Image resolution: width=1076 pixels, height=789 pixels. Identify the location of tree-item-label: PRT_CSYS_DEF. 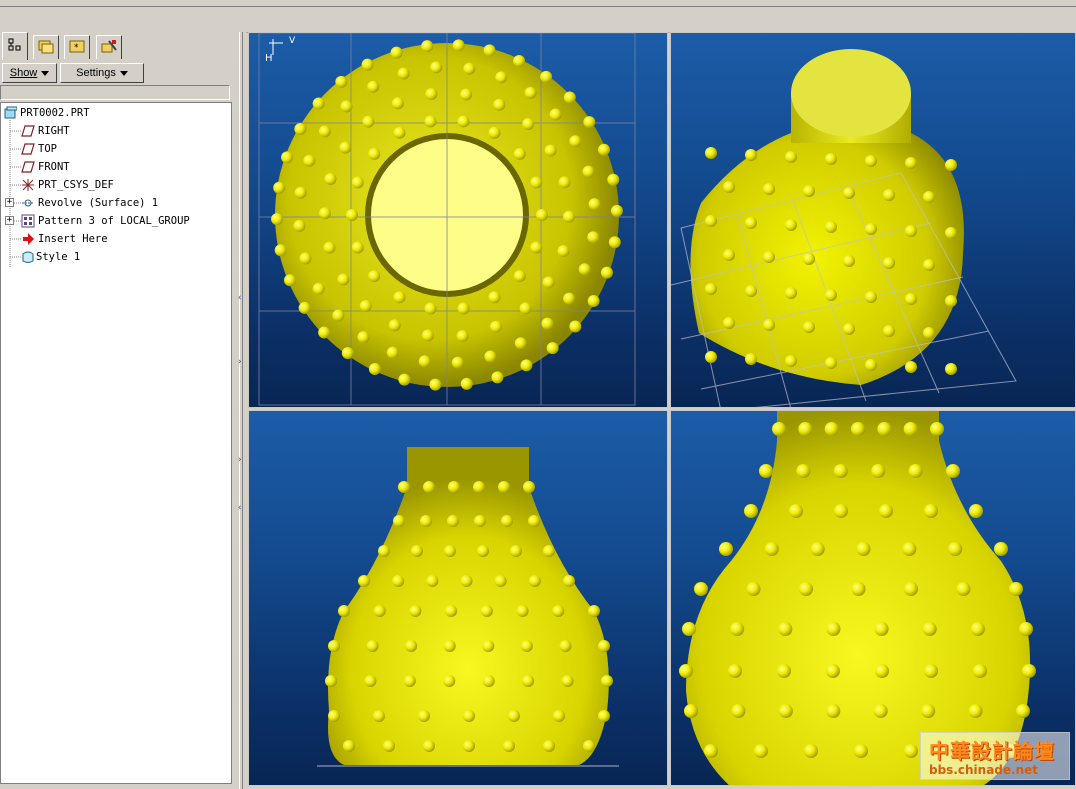
(76, 185).